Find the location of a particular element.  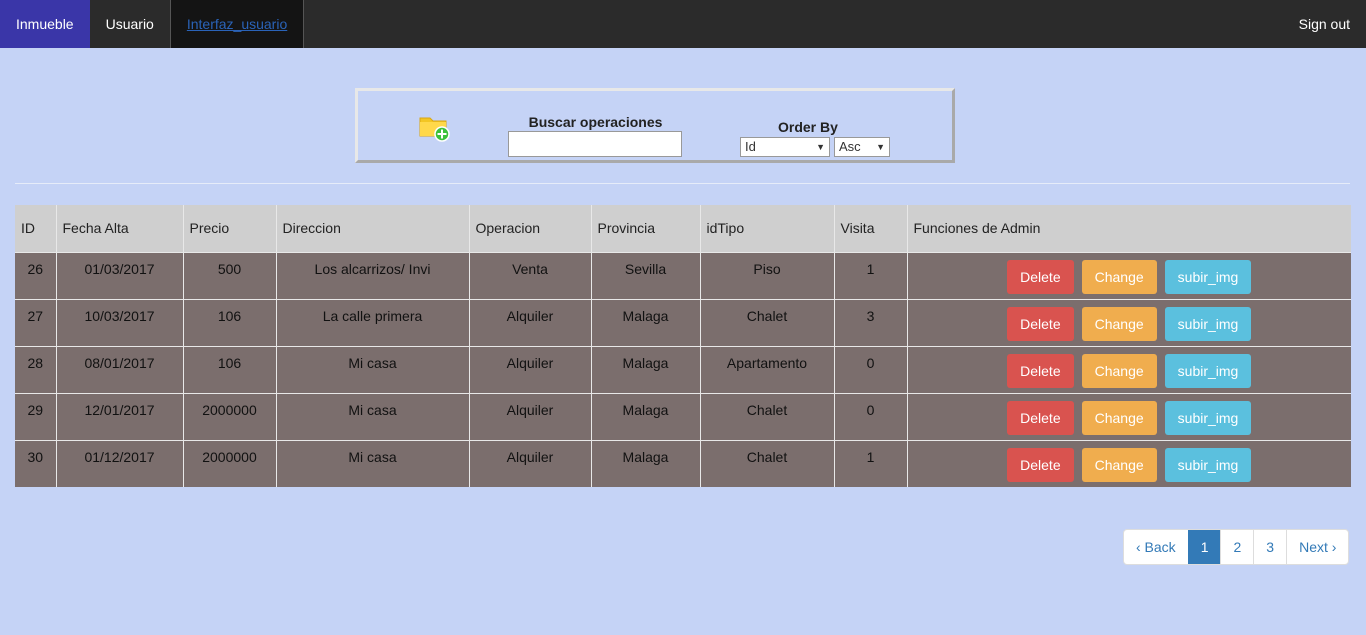

header-visita: Visita is located at coordinates (870, 228).